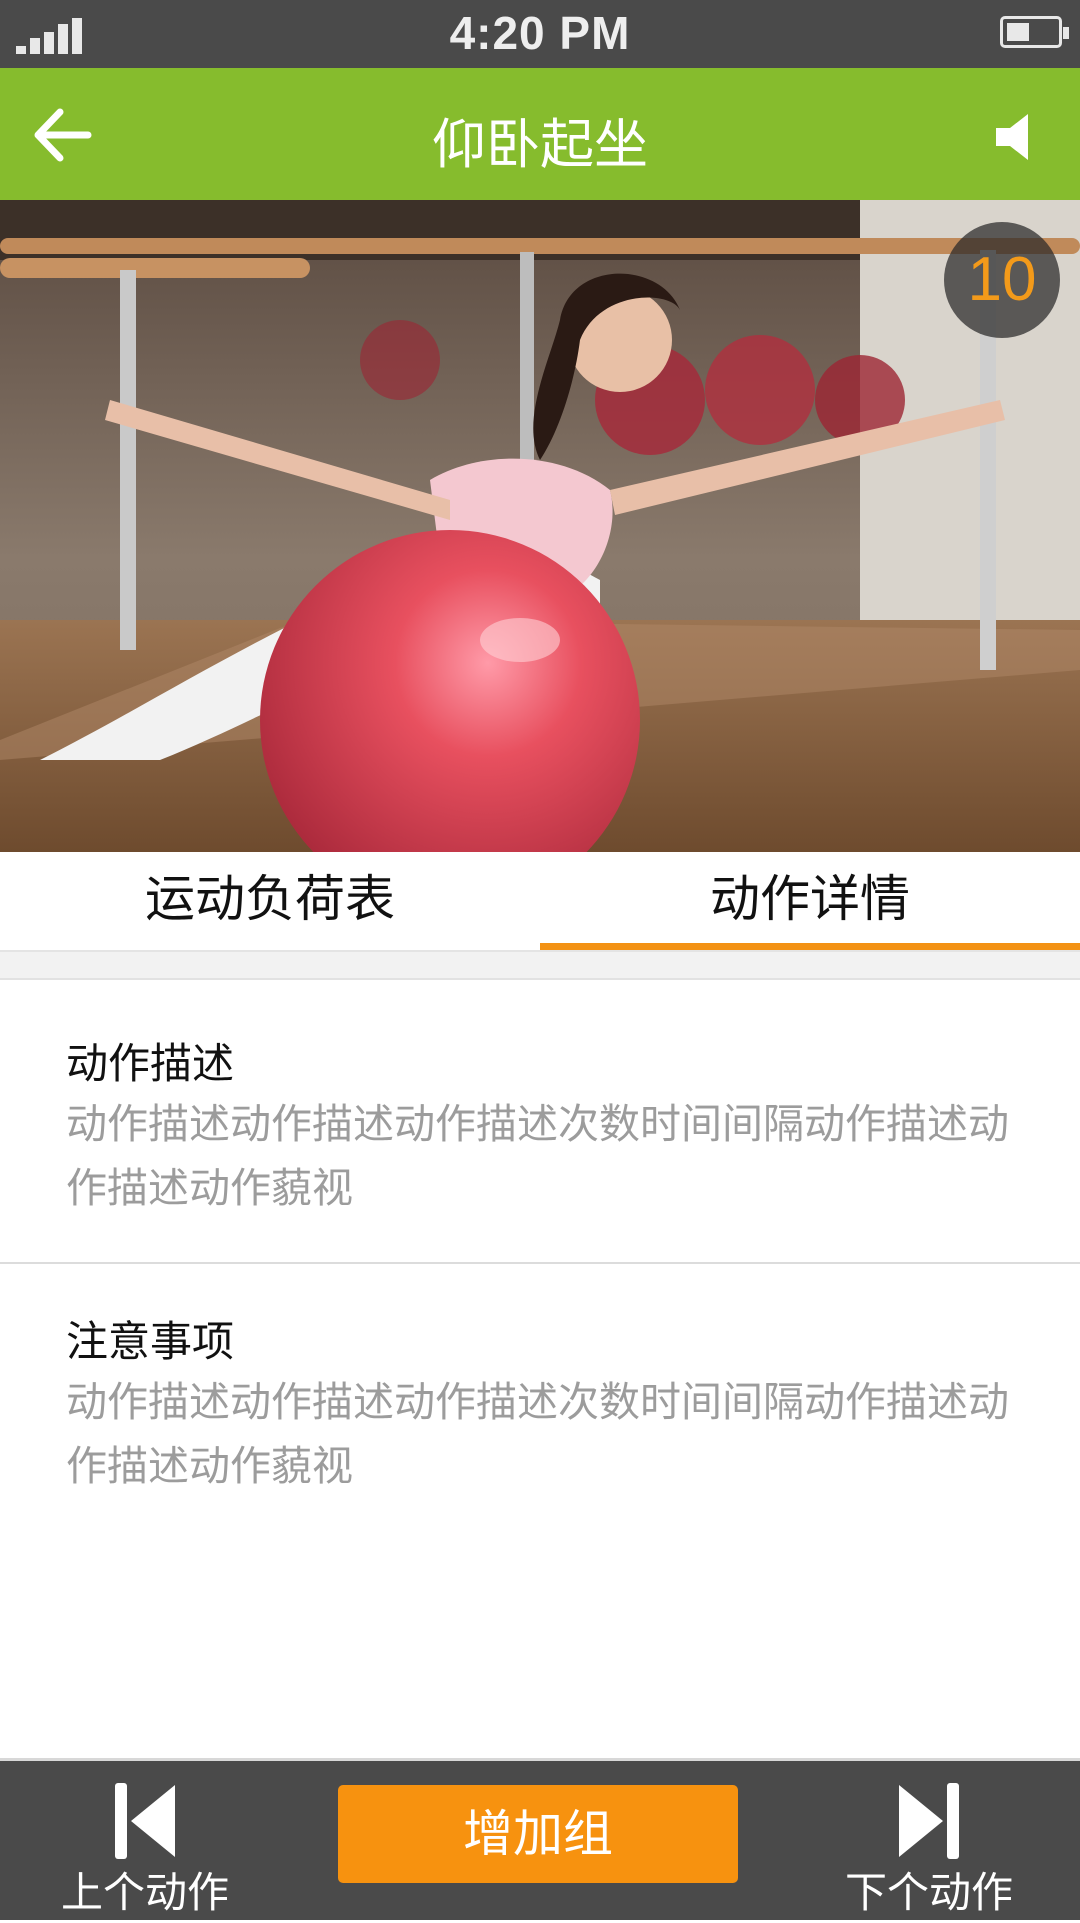 This screenshot has width=1080, height=1923. What do you see at coordinates (270, 901) in the screenshot?
I see `tab-load-table: 运动负荷表` at bounding box center [270, 901].